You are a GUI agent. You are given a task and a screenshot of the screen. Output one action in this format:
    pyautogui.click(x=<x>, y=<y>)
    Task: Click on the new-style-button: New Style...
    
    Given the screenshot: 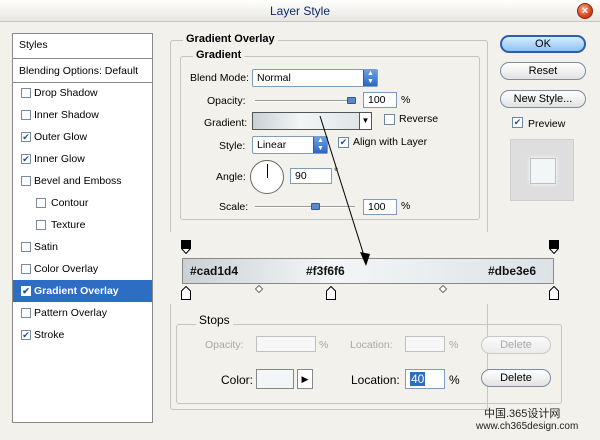 What is the action you would take?
    pyautogui.click(x=543, y=99)
    